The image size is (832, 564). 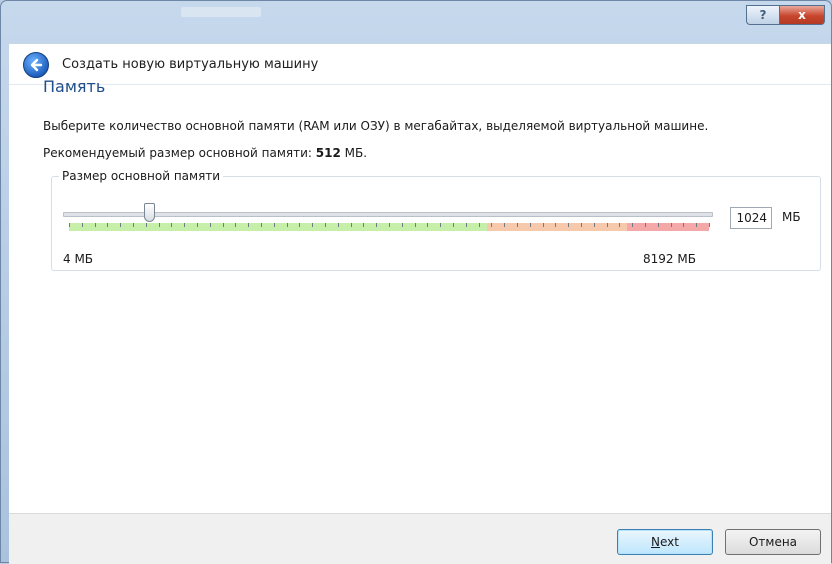 What do you see at coordinates (388, 214) in the screenshot?
I see `memory-slider-track` at bounding box center [388, 214].